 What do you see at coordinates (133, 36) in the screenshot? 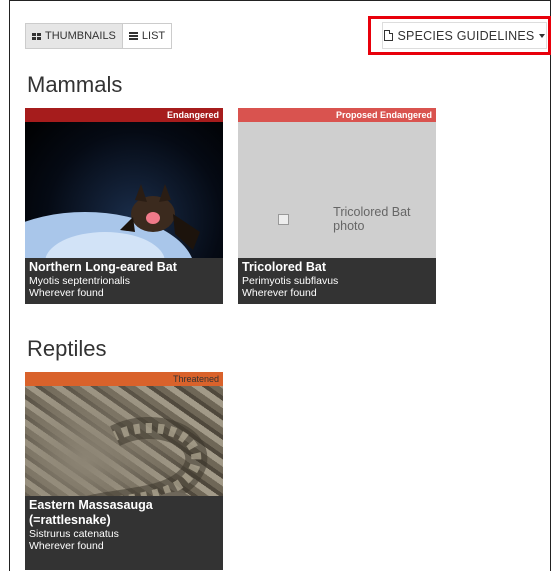
I see `list-icon` at bounding box center [133, 36].